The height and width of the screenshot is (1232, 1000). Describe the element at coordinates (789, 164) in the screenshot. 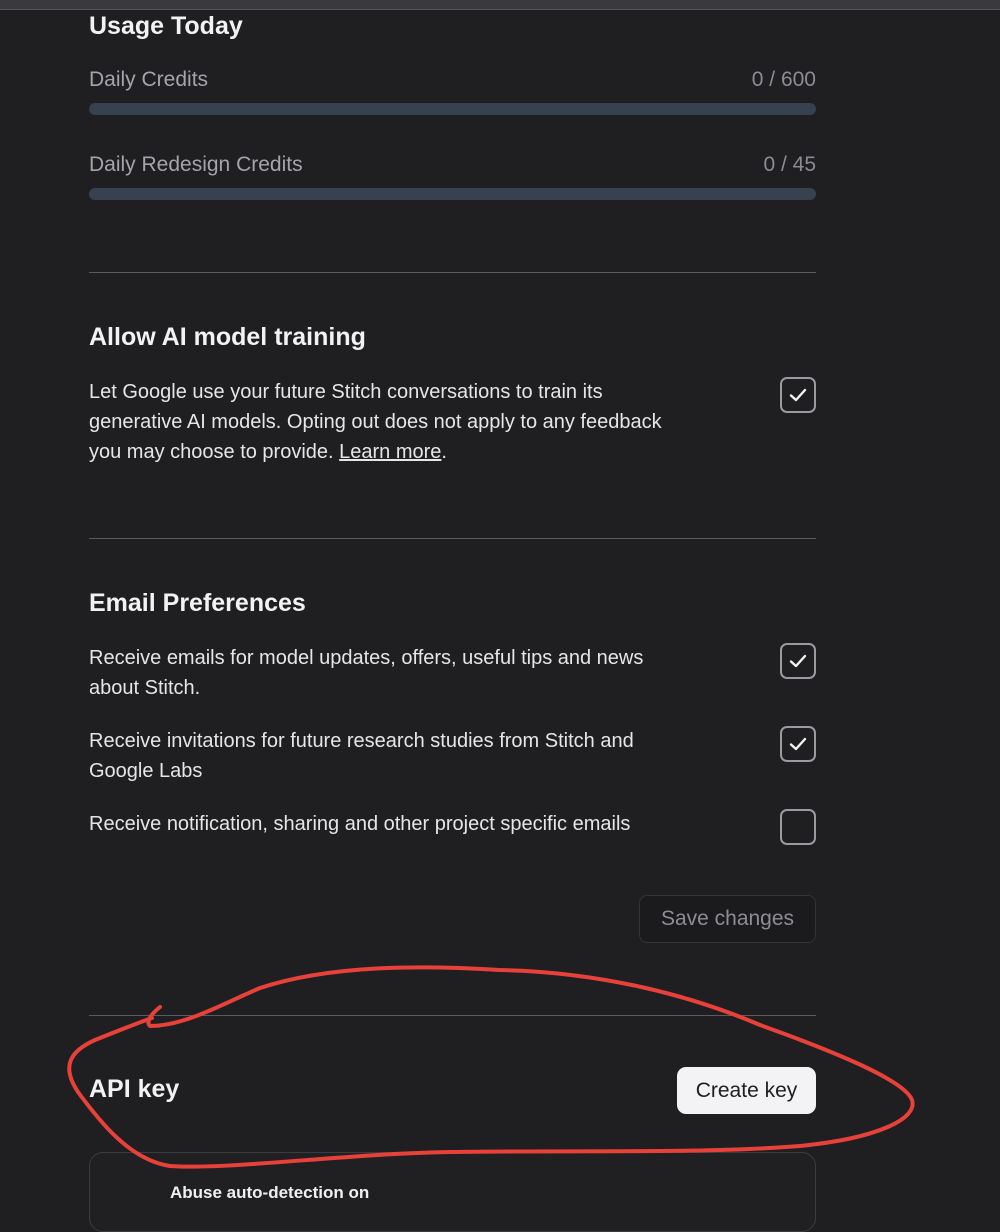

I see `redesign-credits-value: 0 / 45` at that location.